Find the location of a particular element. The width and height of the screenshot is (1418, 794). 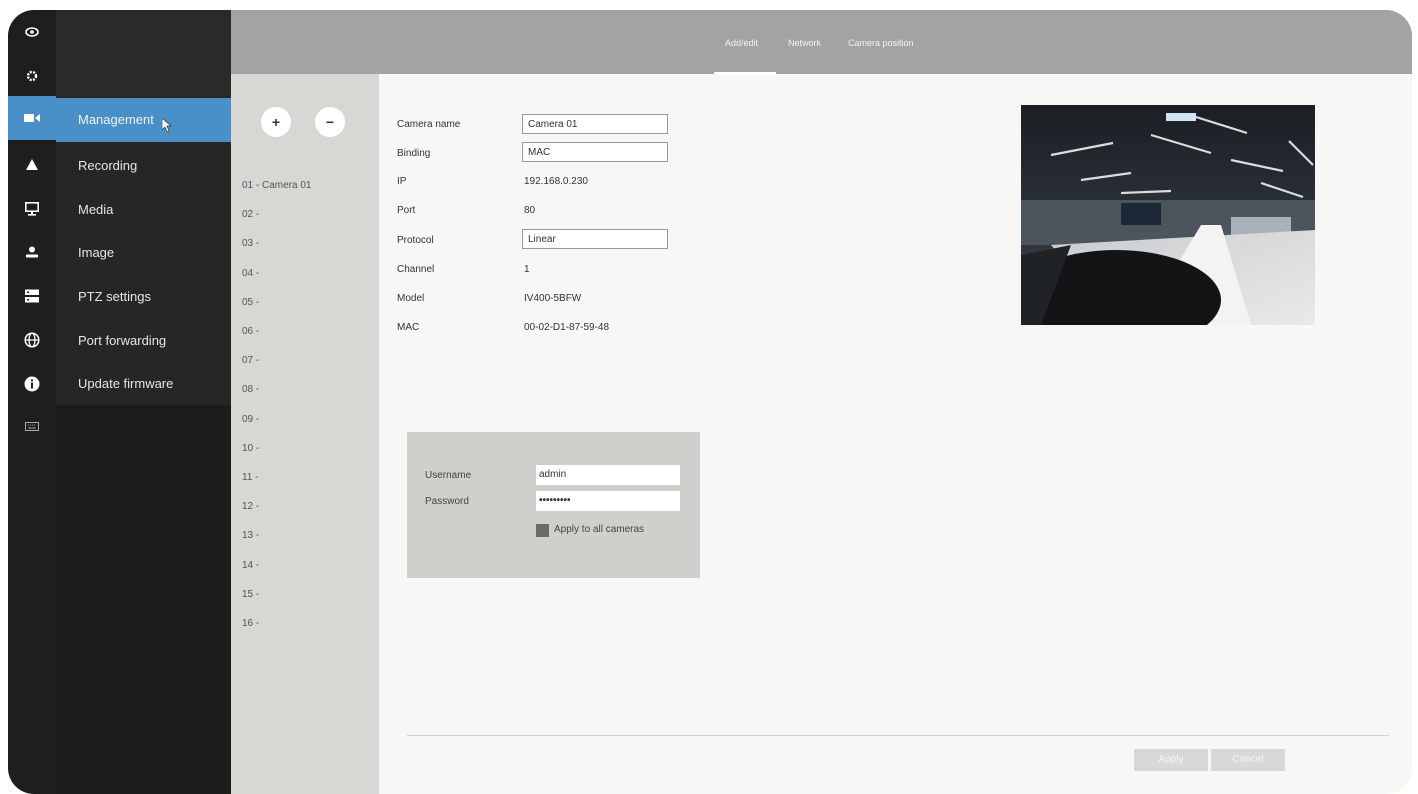

camera-list-item: 12 - is located at coordinates (250, 506).